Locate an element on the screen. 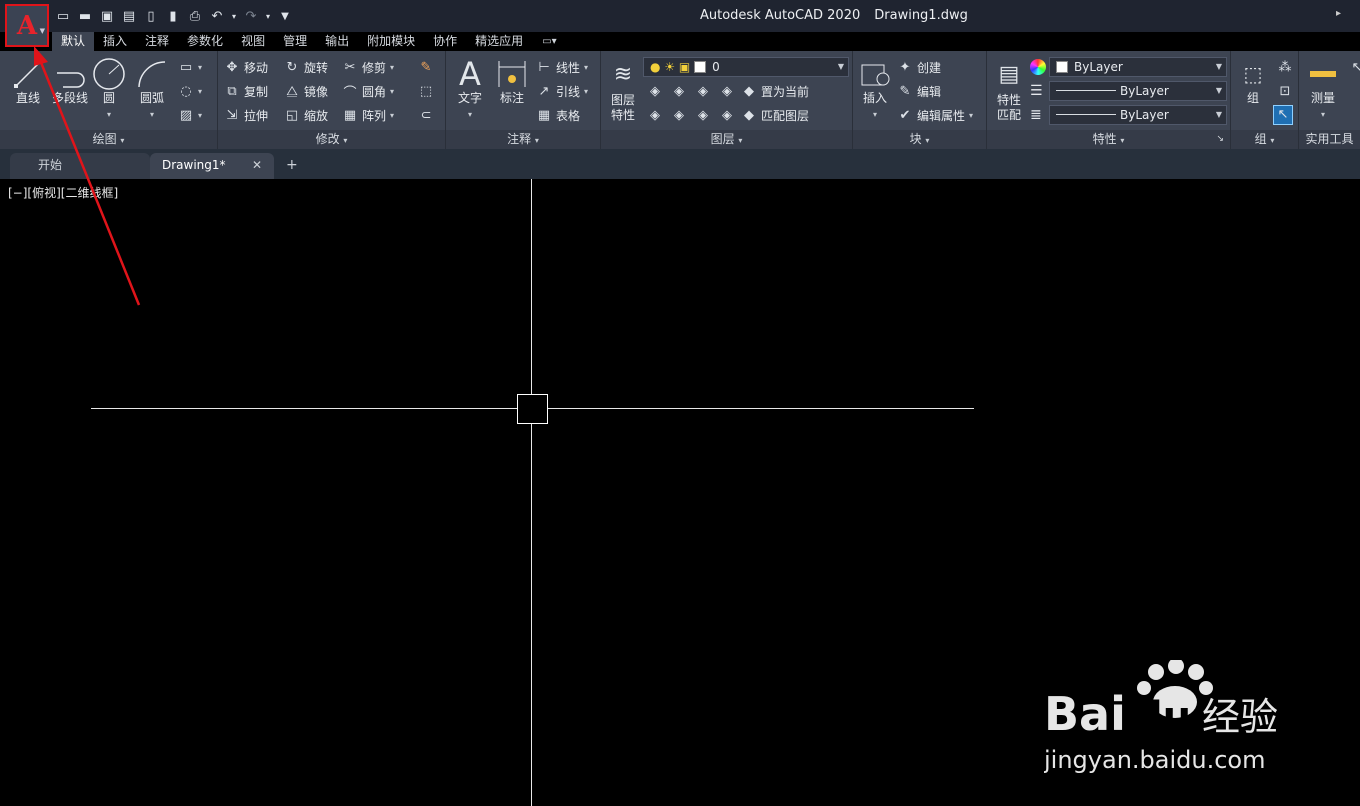  panel-groups: ⬚ 组 ⁂ ⊡ ↖ 组 ▾ is located at coordinates (1265, 100).